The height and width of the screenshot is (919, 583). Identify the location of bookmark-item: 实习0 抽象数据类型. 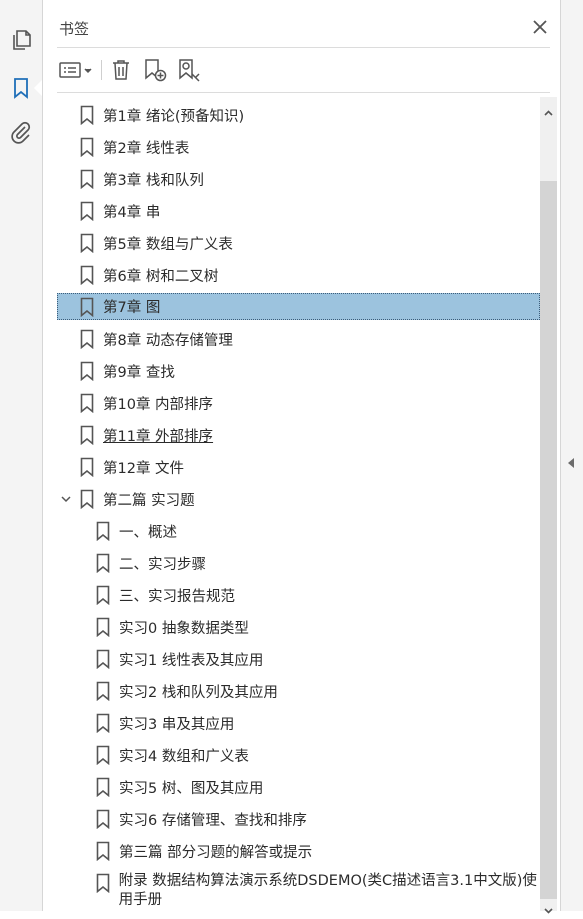
(298, 627).